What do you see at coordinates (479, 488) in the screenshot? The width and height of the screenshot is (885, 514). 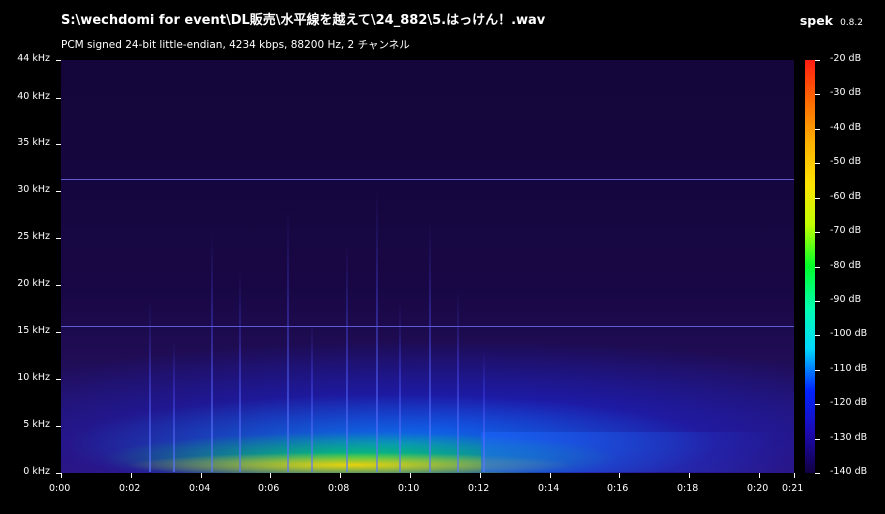 I see `time-tick-label: 0:12` at bounding box center [479, 488].